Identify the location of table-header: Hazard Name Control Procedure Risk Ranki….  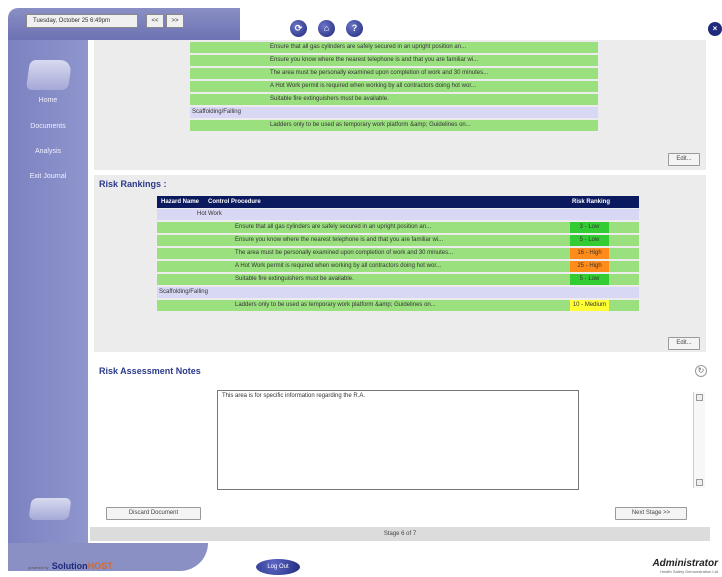
(398, 202).